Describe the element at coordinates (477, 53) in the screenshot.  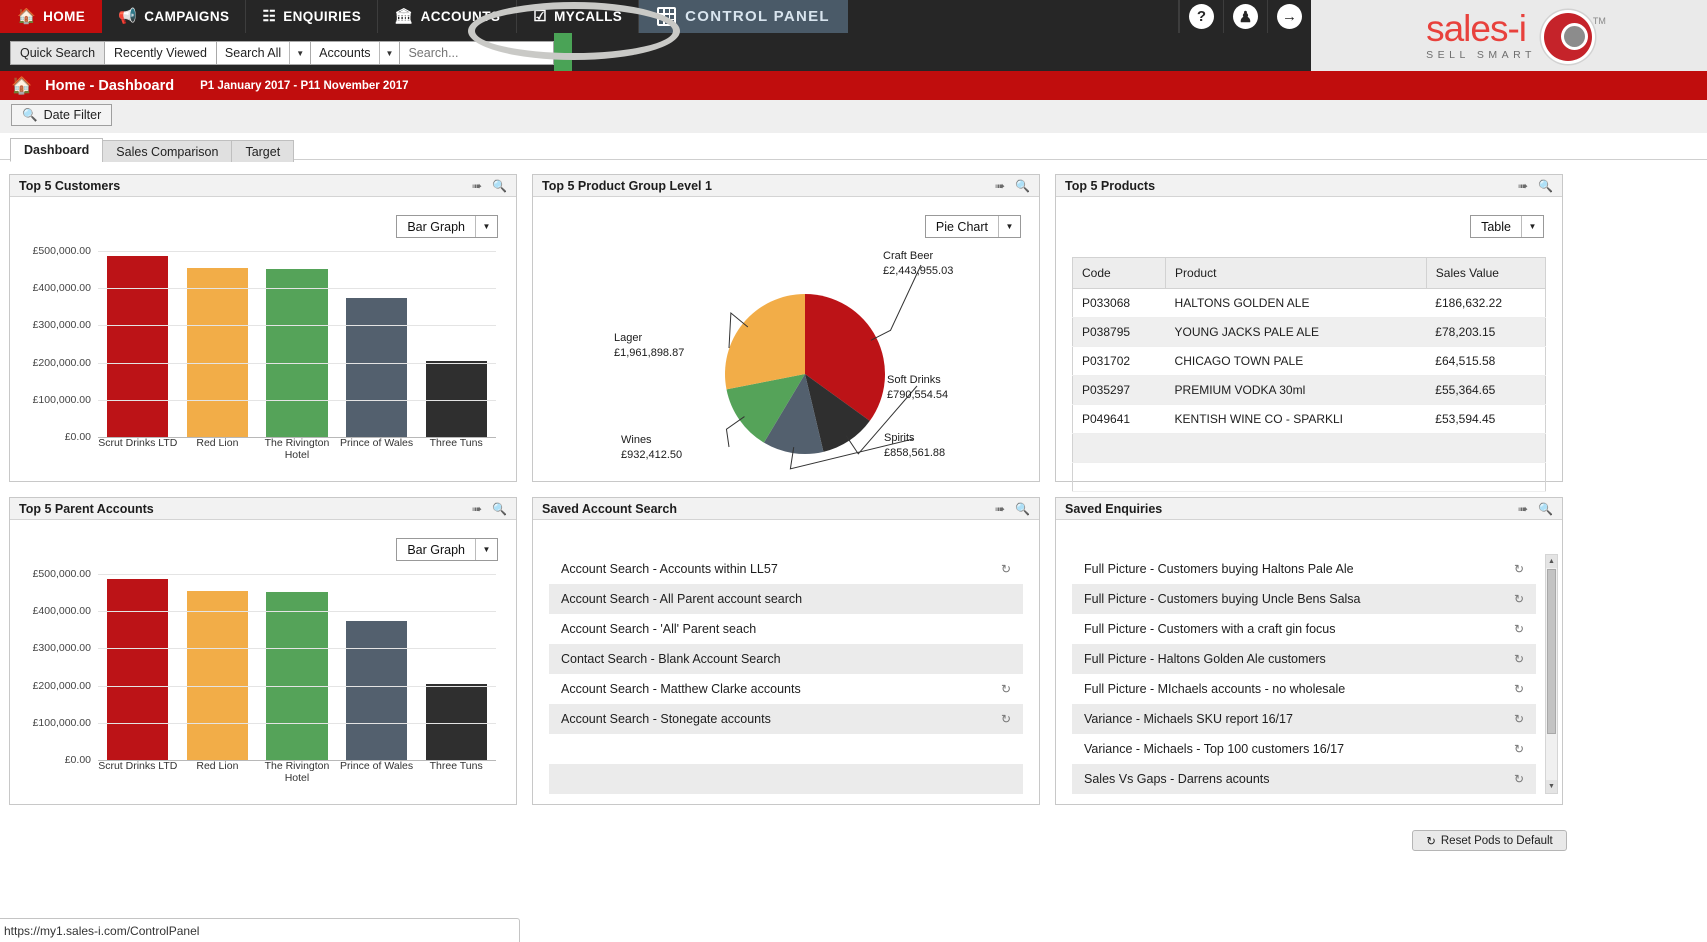
I see `search-input` at that location.